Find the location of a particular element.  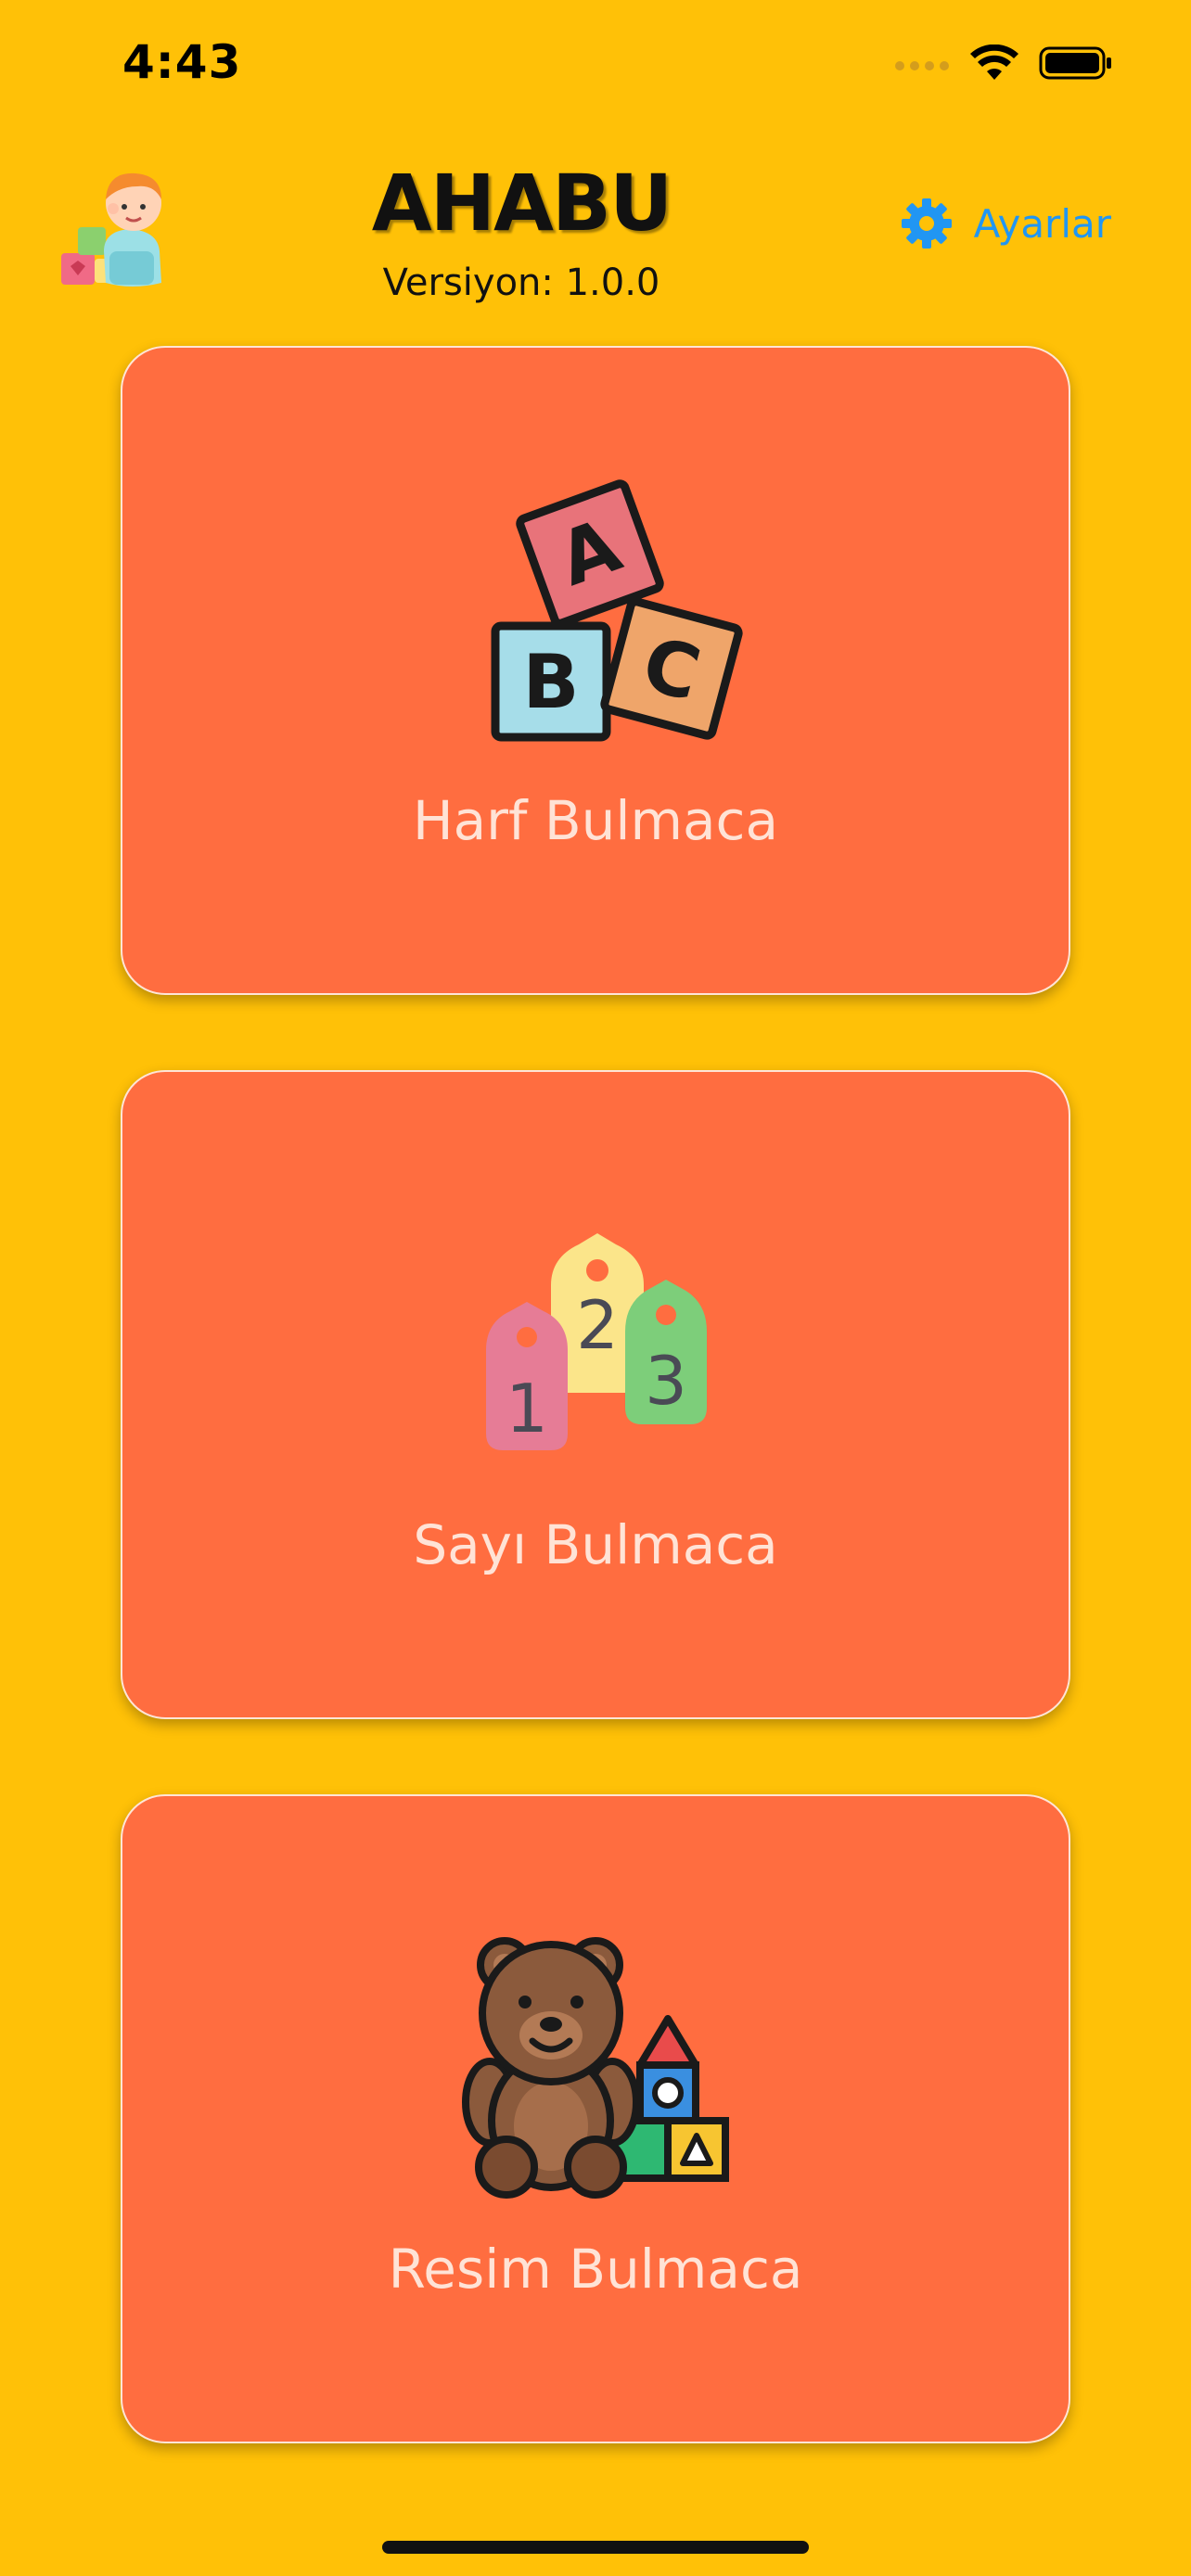

card-label: Resim Bulmaca is located at coordinates (595, 2270).